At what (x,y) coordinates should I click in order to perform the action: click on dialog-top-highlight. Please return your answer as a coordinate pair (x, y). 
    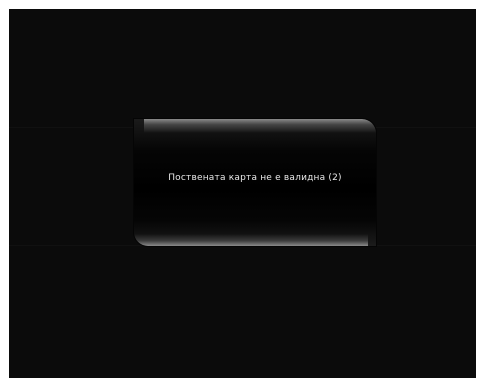
    Looking at the image, I should click on (260, 126).